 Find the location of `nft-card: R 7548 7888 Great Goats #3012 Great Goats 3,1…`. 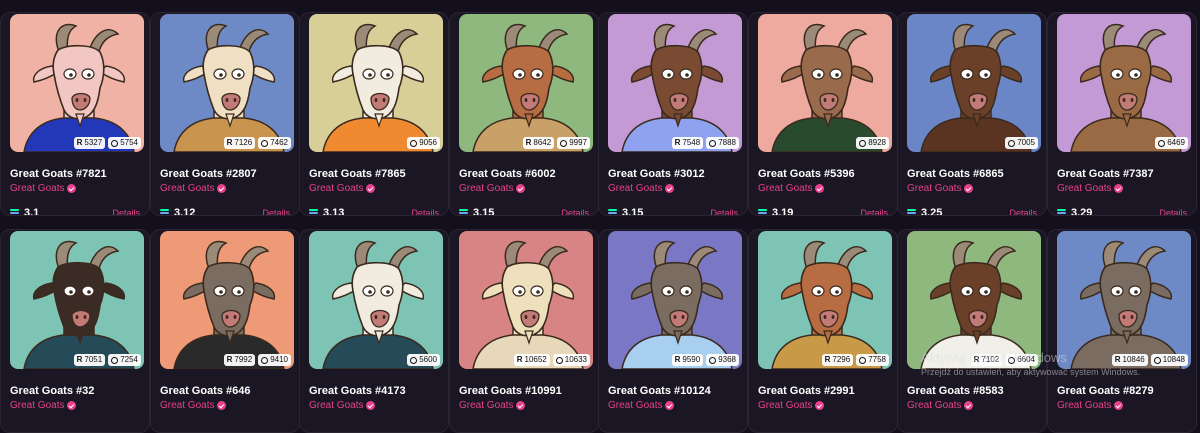

nft-card: R 7548 7888 Great Goats #3012 Great Goats 3,1… is located at coordinates (673, 114).